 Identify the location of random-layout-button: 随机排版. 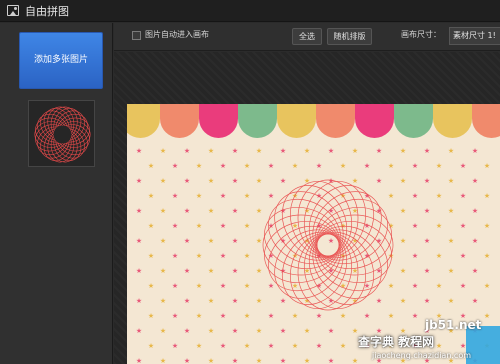
(349, 36).